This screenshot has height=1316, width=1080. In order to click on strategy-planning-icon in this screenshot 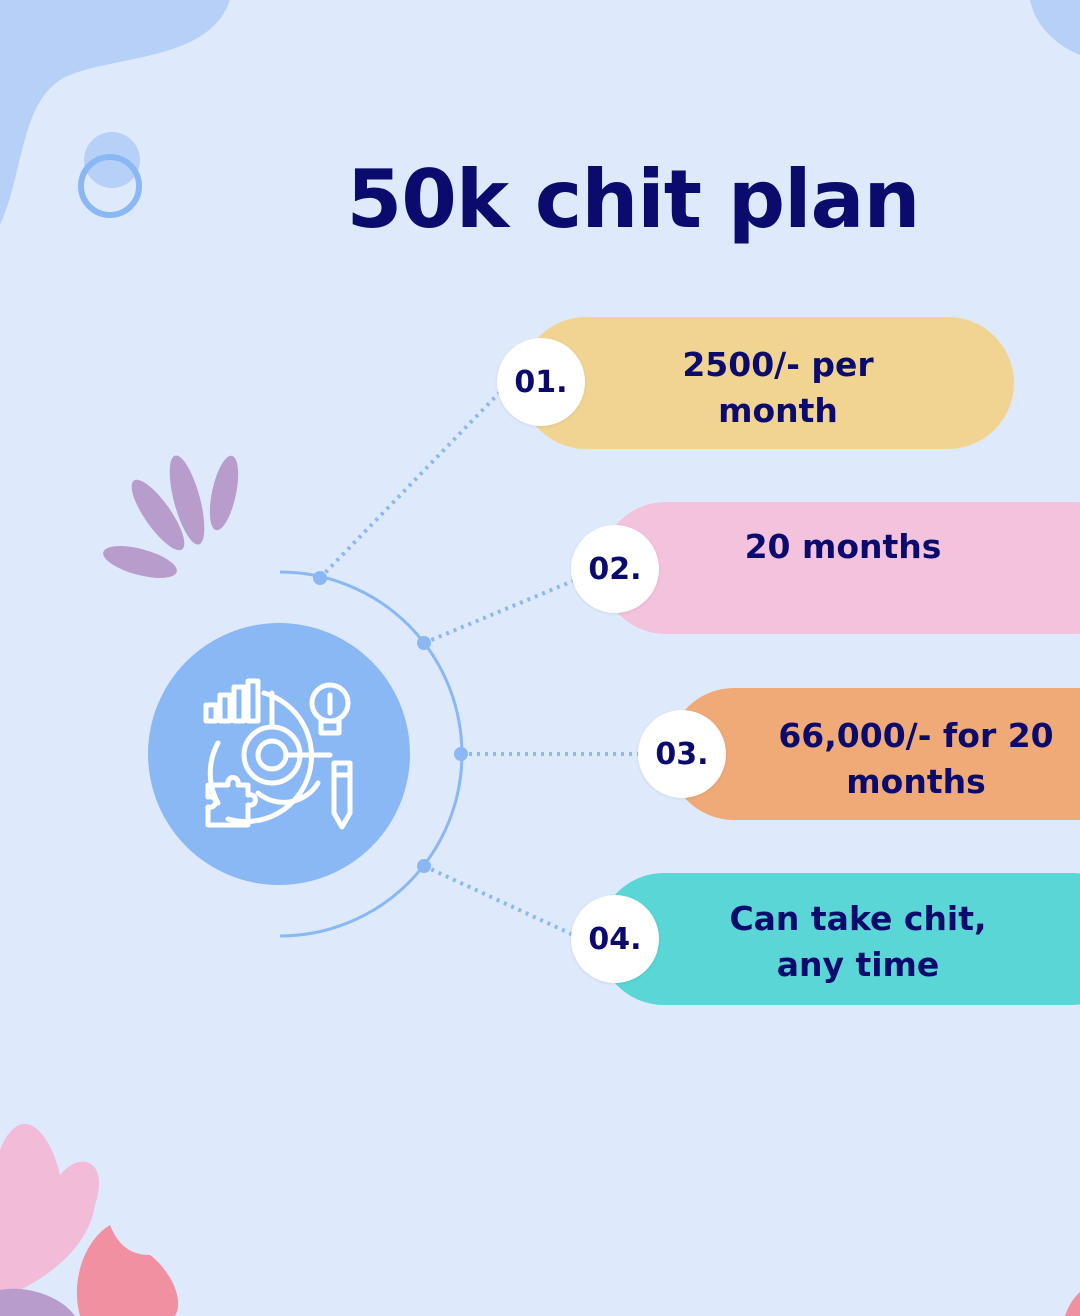, I will do `click(278, 754)`.